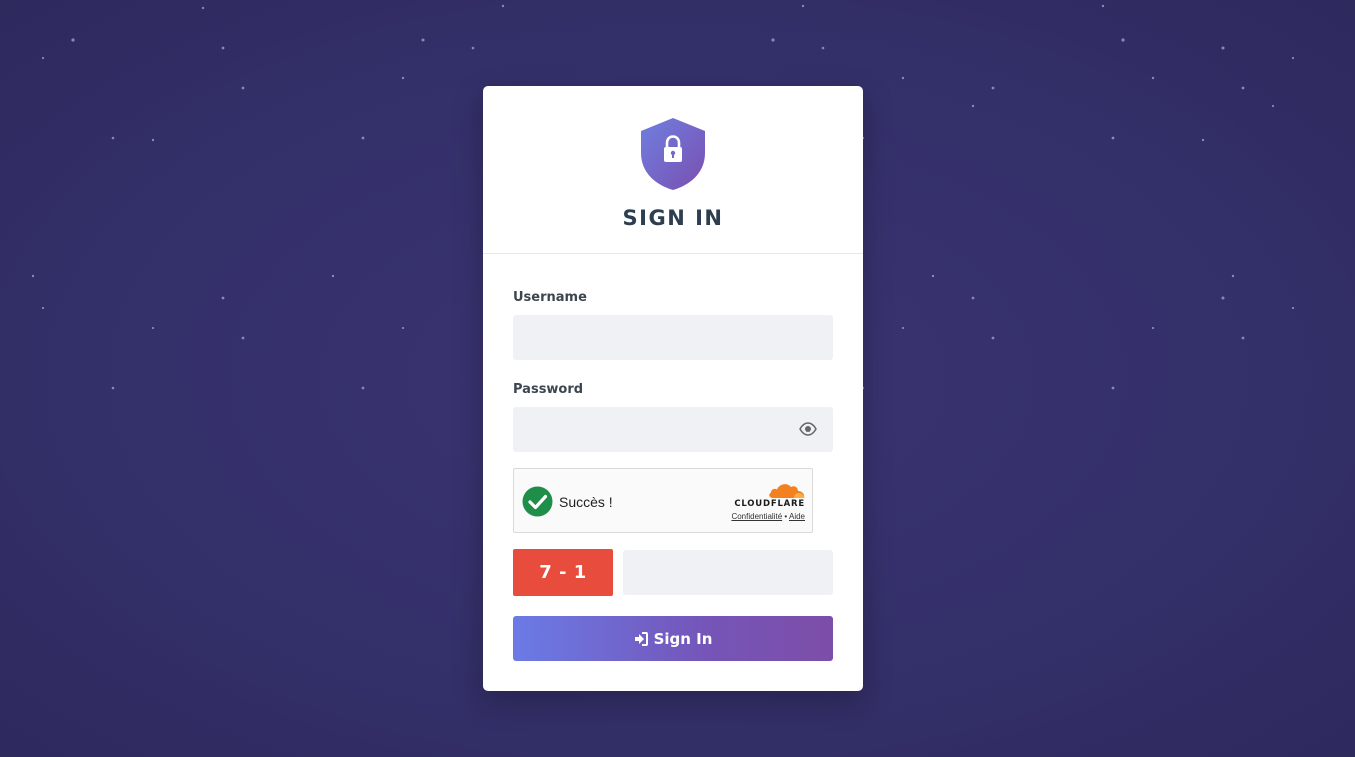  What do you see at coordinates (756, 516) in the screenshot?
I see `privacy-link: Confidentialité` at bounding box center [756, 516].